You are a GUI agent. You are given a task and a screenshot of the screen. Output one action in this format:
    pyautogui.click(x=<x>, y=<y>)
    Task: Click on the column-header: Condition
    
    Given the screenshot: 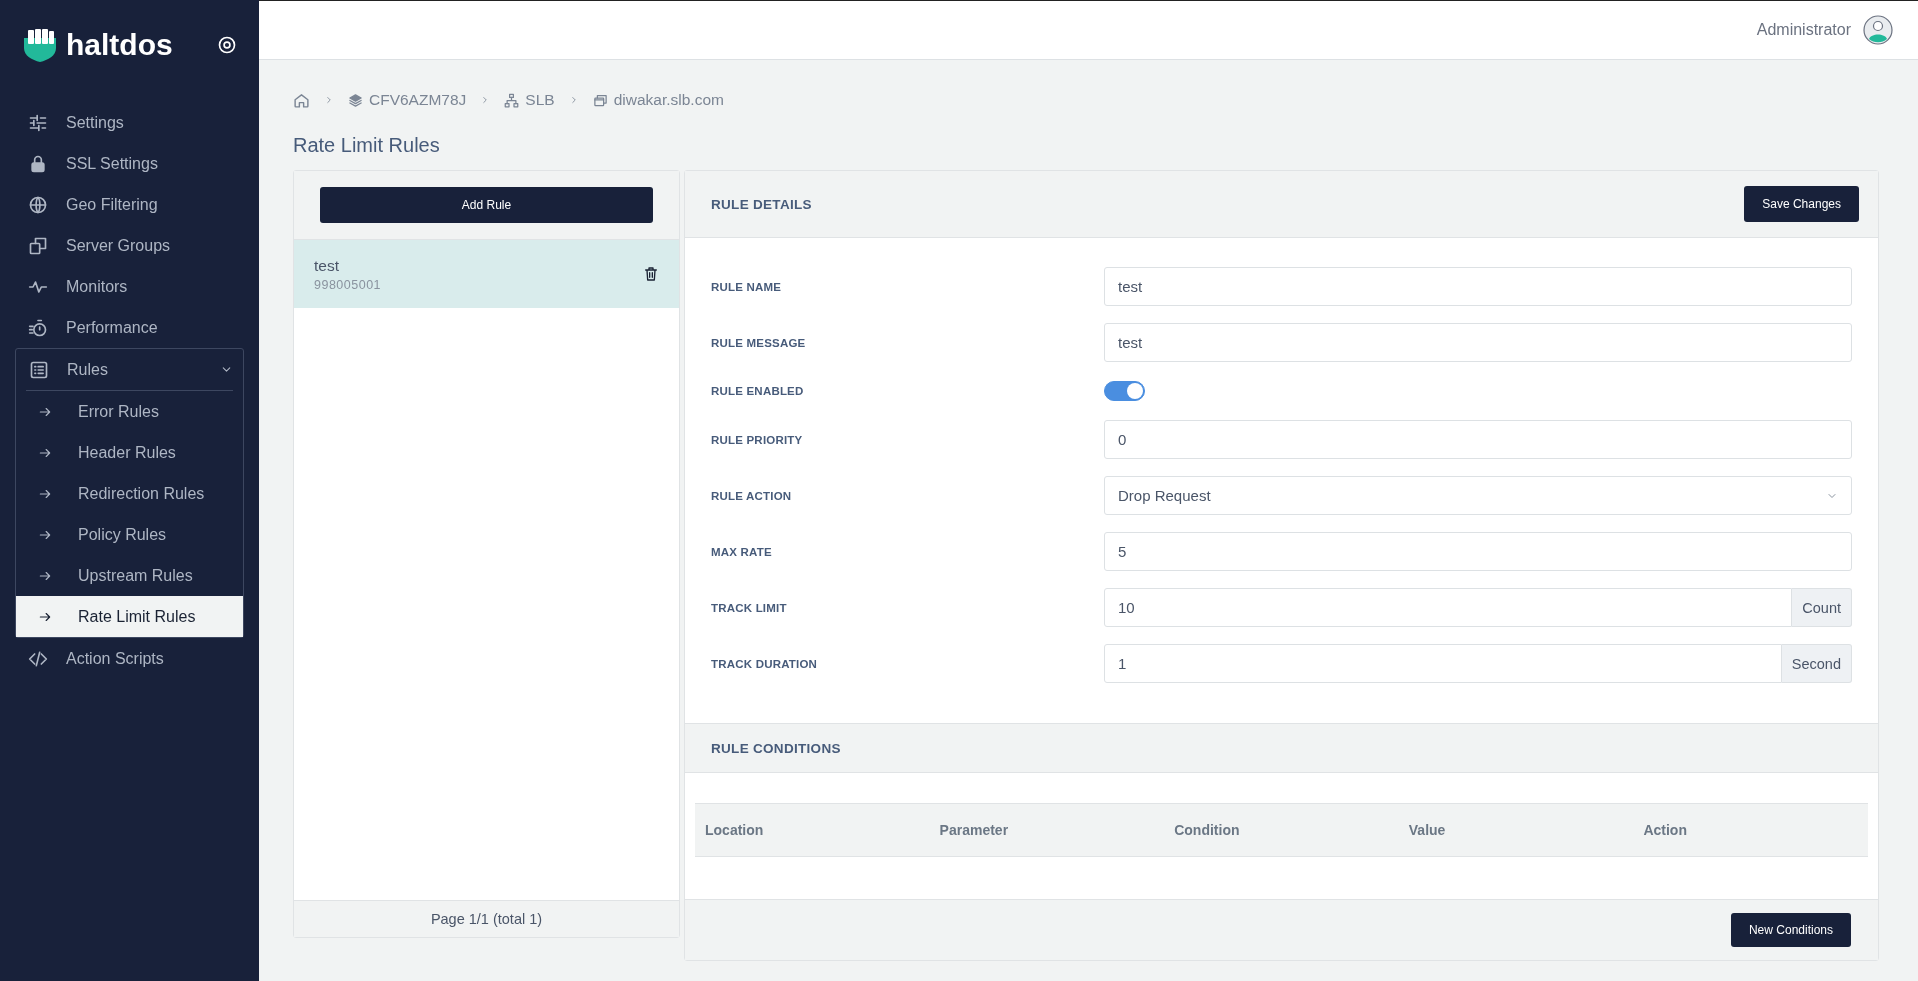 What is the action you would take?
    pyautogui.click(x=1207, y=830)
    